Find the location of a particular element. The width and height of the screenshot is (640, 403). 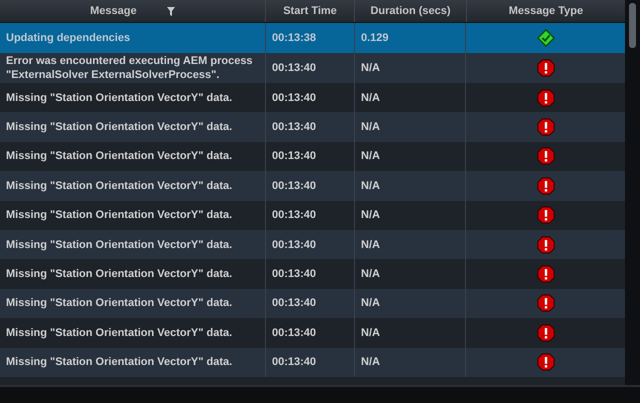

filter-icon is located at coordinates (170, 11).